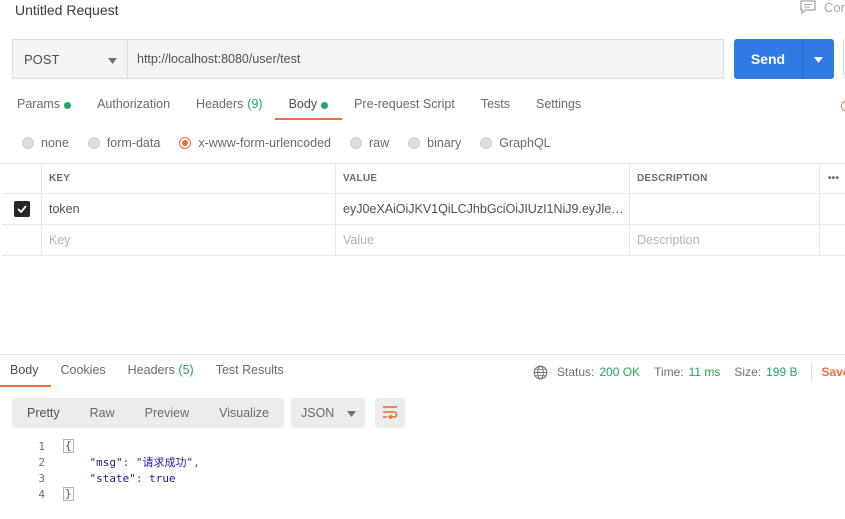 The image size is (845, 519). What do you see at coordinates (41, 494) in the screenshot?
I see `line-number: 4` at bounding box center [41, 494].